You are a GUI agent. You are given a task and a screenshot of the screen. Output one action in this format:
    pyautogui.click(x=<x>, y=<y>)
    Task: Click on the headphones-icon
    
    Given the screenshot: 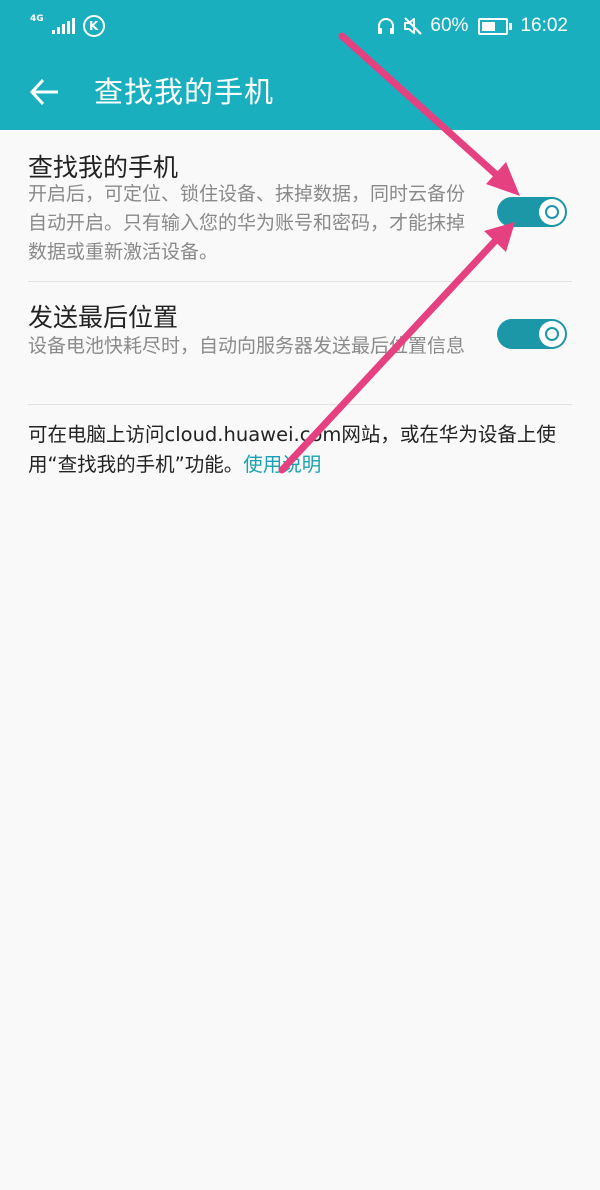 What is the action you would take?
    pyautogui.click(x=386, y=26)
    